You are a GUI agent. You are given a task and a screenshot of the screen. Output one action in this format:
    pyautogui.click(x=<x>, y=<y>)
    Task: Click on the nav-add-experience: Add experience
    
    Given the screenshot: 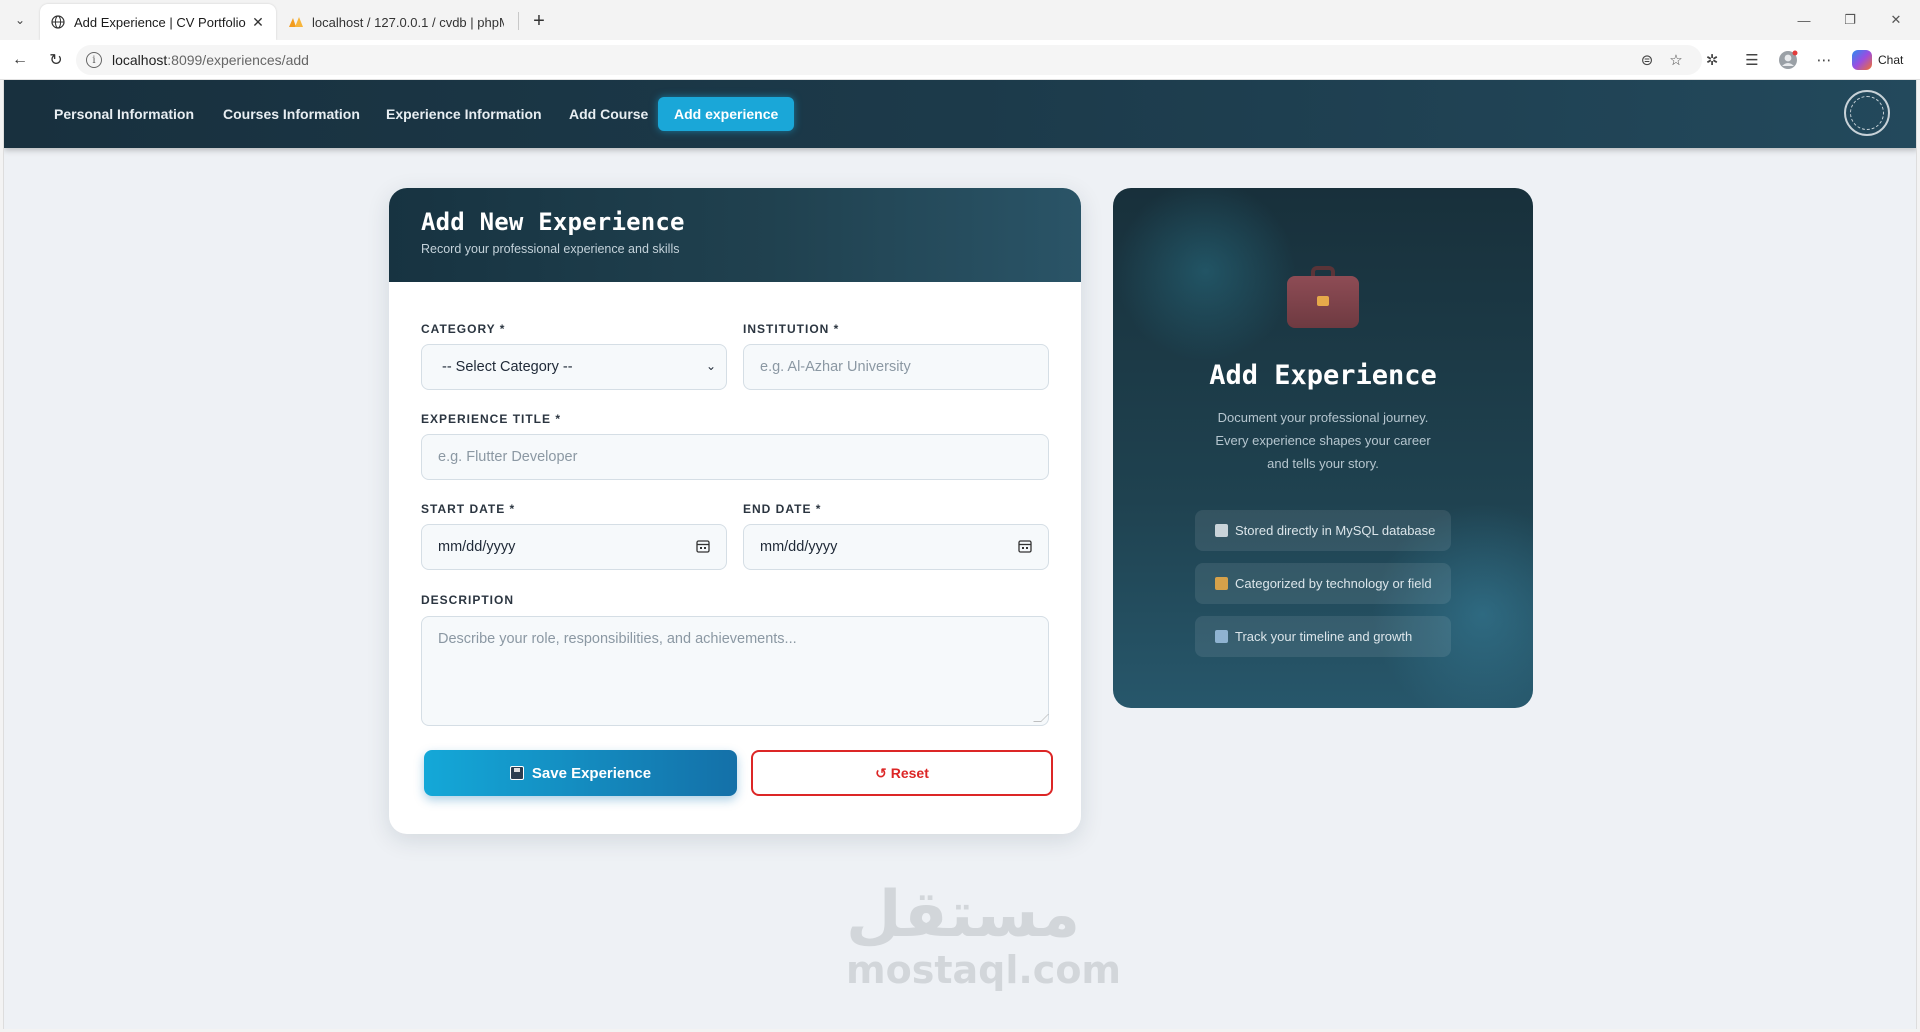 What is the action you would take?
    pyautogui.click(x=726, y=114)
    